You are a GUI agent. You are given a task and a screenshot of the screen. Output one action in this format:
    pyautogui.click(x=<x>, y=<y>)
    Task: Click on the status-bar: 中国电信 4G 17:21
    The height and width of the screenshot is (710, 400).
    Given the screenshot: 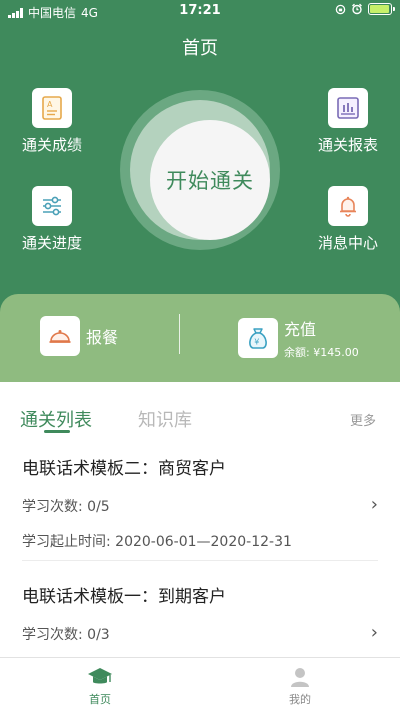 What is the action you would take?
    pyautogui.click(x=200, y=11)
    